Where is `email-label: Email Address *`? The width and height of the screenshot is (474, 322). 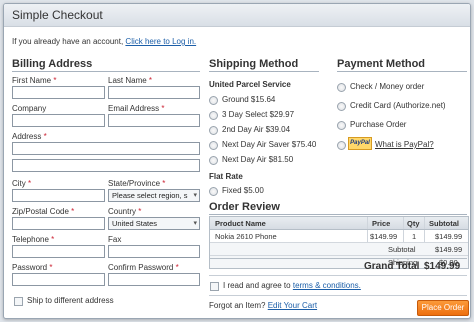 email-label: Email Address * is located at coordinates (136, 108).